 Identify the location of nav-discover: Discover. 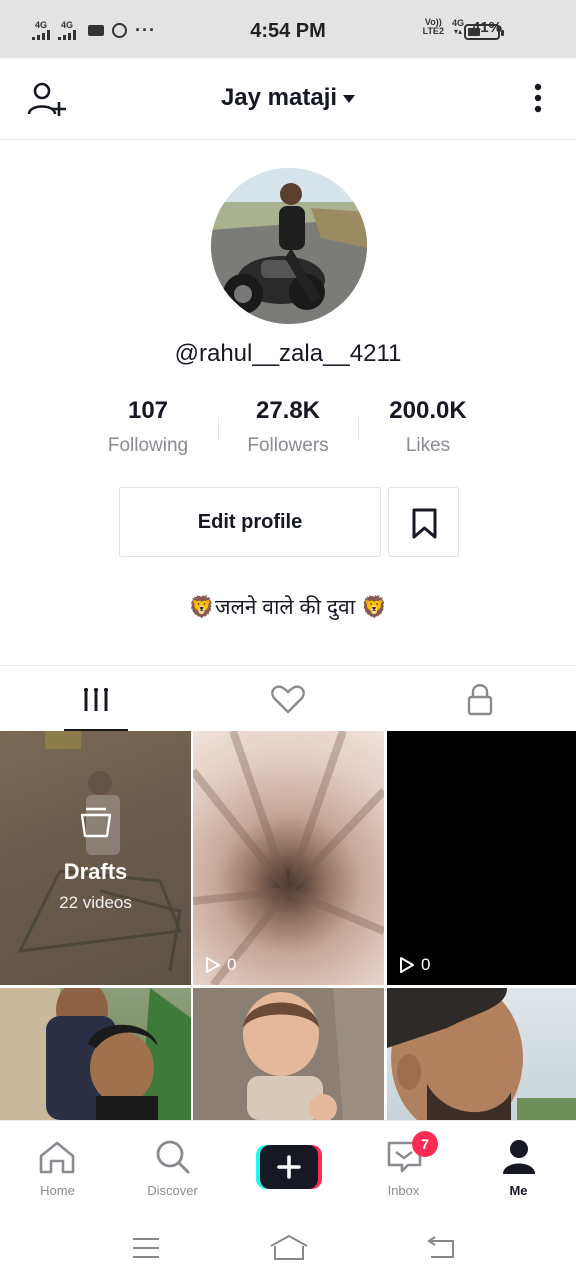
(172, 1167).